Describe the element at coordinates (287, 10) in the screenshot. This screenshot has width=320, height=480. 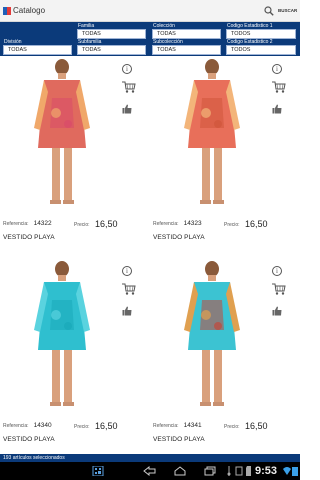
I see `search-button: BUSCAR` at that location.